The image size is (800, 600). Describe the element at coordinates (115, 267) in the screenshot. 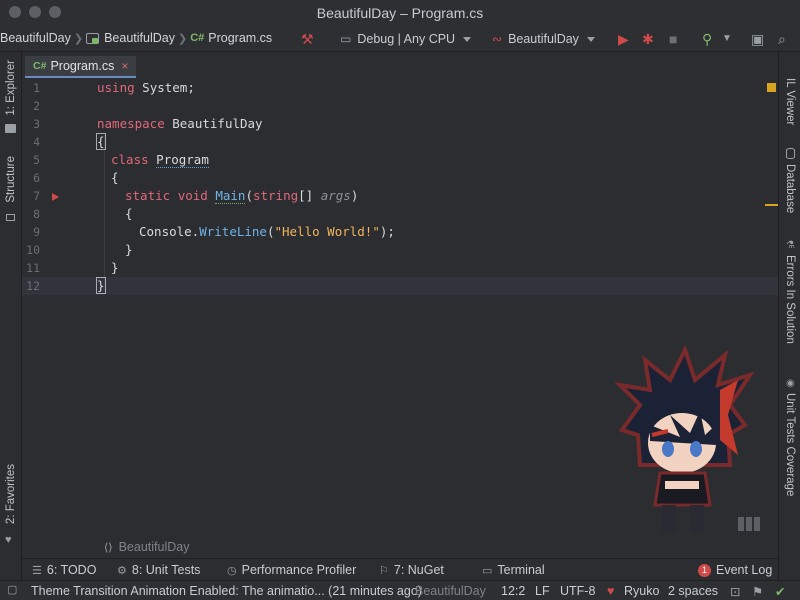

I see `code-line-11: }` at that location.